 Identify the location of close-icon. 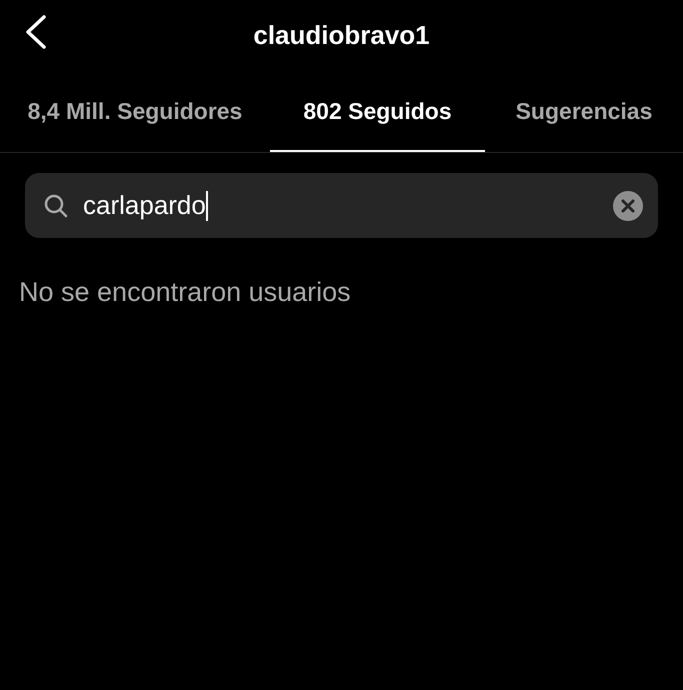
(628, 206).